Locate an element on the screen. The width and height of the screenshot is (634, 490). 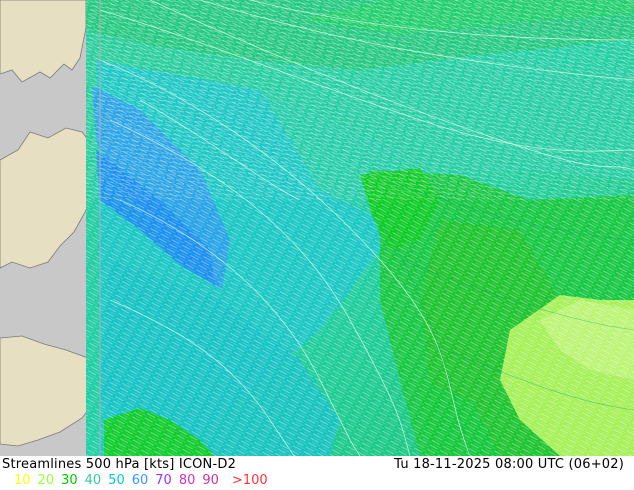
legend-item: 90 is located at coordinates (210, 480).